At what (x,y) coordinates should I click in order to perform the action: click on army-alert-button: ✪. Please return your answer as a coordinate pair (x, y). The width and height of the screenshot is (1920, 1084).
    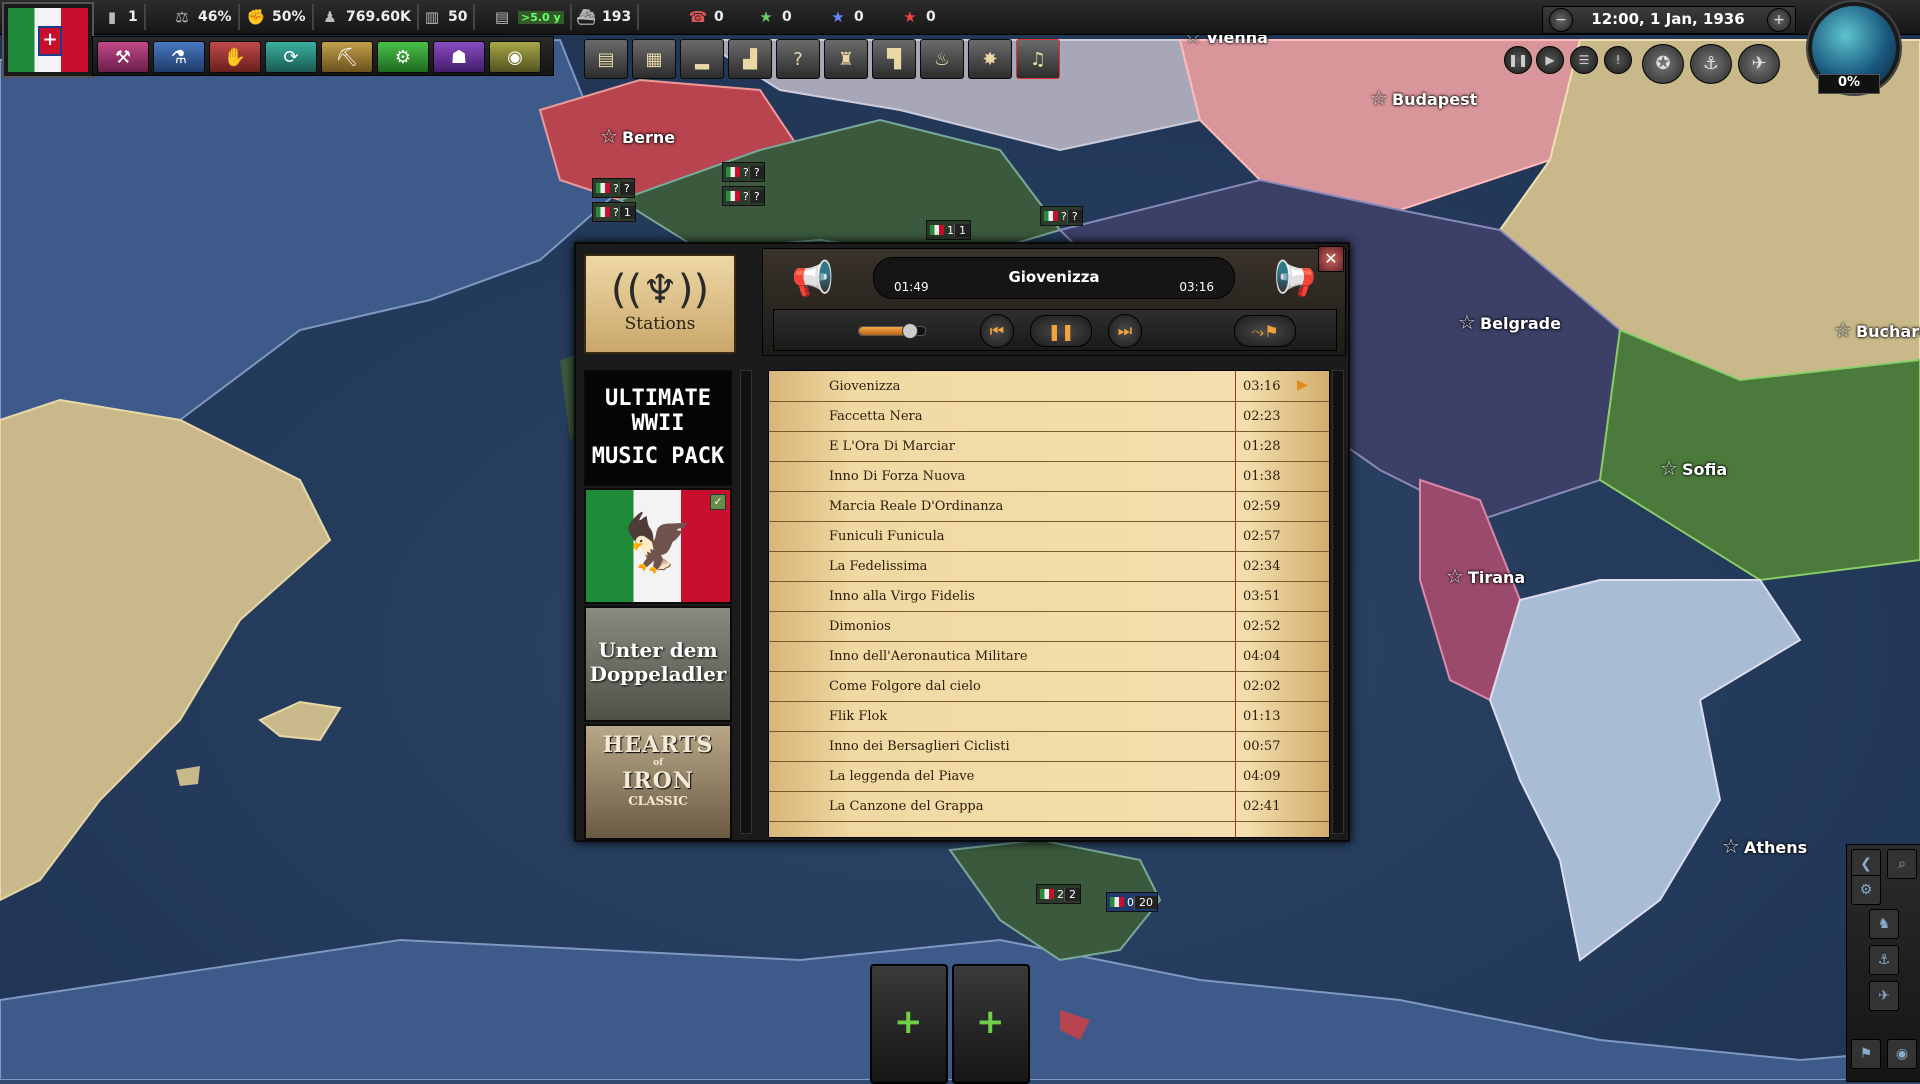
    Looking at the image, I should click on (1663, 64).